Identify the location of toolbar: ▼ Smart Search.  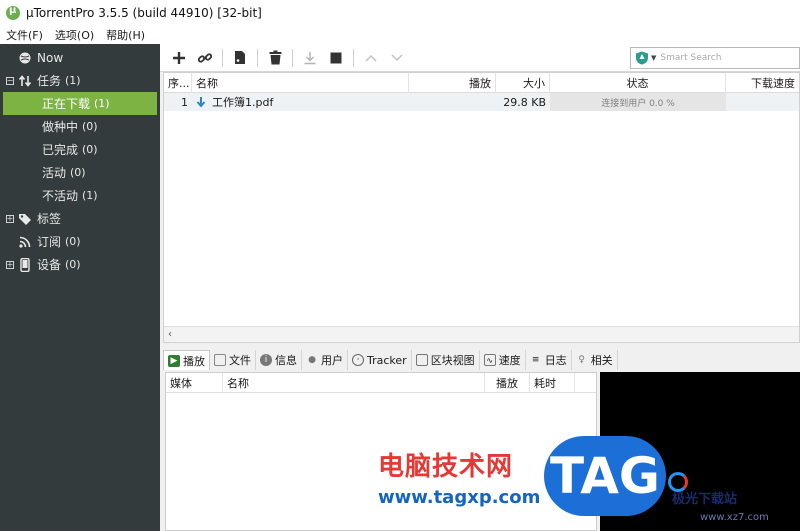
(480, 58).